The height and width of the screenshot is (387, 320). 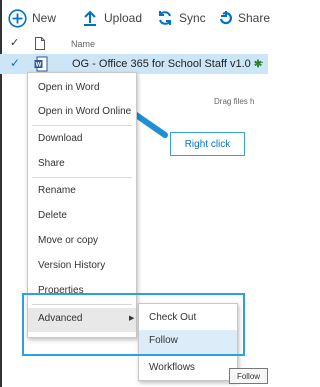 What do you see at coordinates (83, 44) in the screenshot?
I see `name-column-header: Name` at bounding box center [83, 44].